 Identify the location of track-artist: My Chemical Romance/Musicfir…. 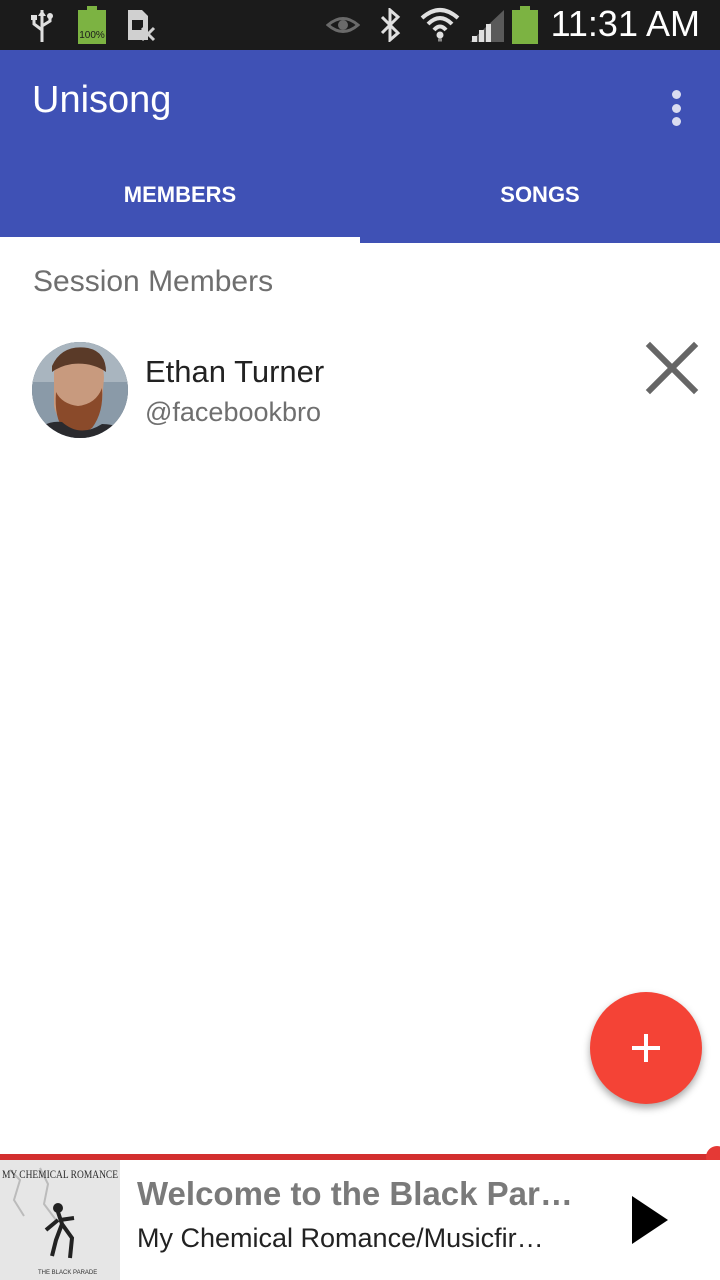
(340, 1238).